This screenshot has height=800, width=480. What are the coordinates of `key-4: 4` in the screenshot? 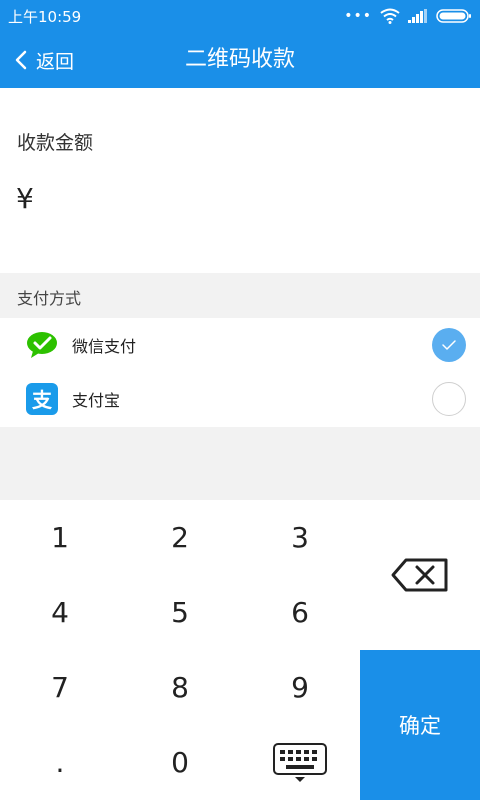 It's located at (60, 612).